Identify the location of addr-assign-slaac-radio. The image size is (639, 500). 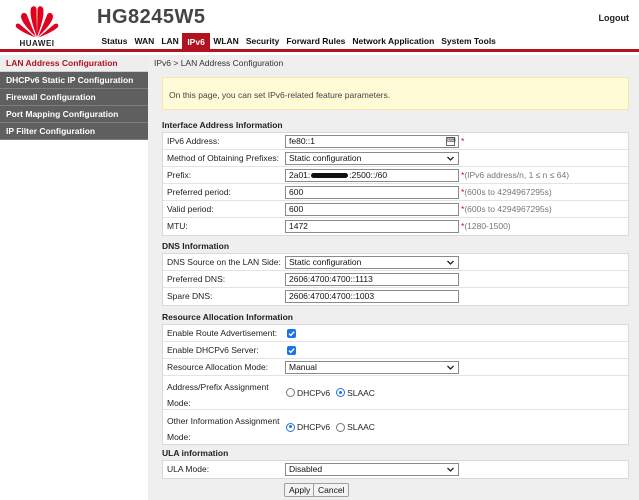
(341, 392).